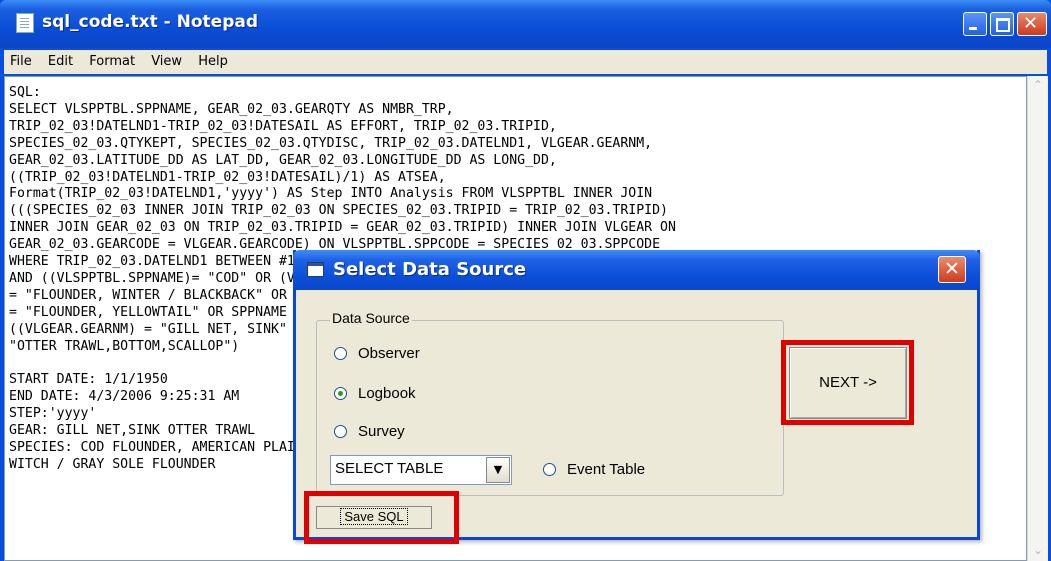 The height and width of the screenshot is (561, 1051). I want to click on menu-edit: Edit, so click(60, 59).